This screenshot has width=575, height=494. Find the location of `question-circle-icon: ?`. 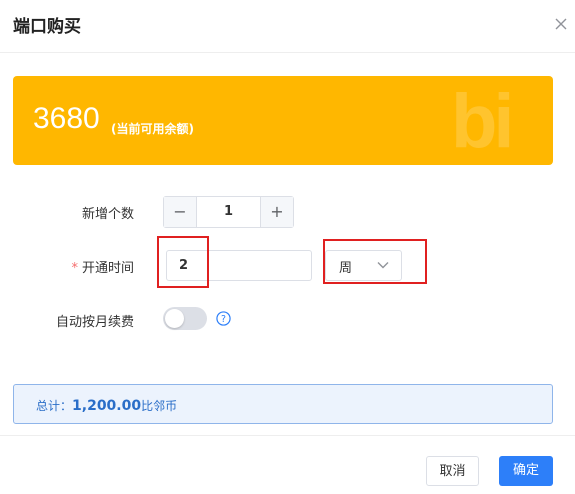

question-circle-icon: ? is located at coordinates (223, 318).